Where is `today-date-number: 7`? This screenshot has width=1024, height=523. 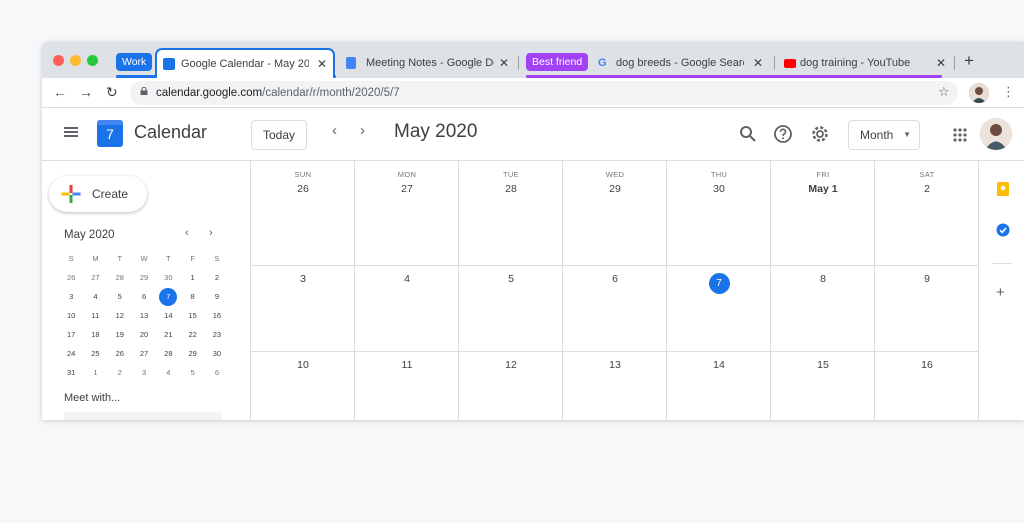
today-date-number: 7 is located at coordinates (719, 283).